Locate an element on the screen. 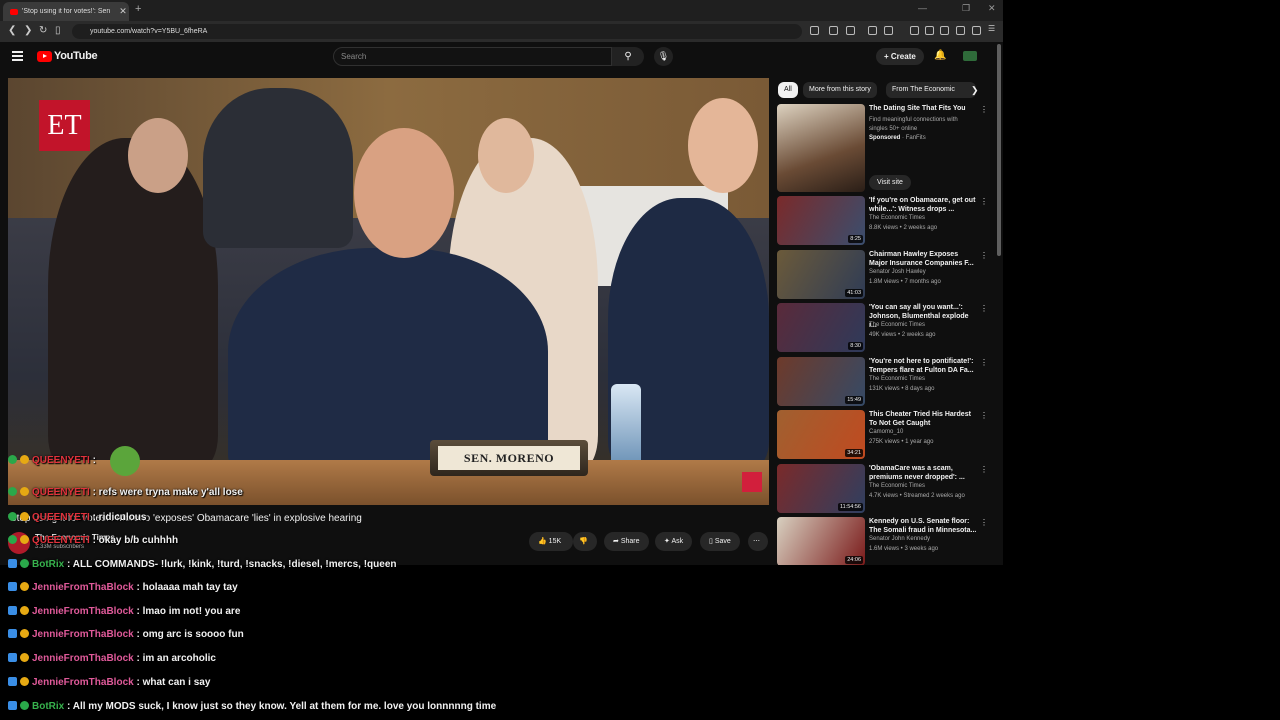 The width and height of the screenshot is (1280, 720). video-thumbnail: 15:49 is located at coordinates (821, 381).